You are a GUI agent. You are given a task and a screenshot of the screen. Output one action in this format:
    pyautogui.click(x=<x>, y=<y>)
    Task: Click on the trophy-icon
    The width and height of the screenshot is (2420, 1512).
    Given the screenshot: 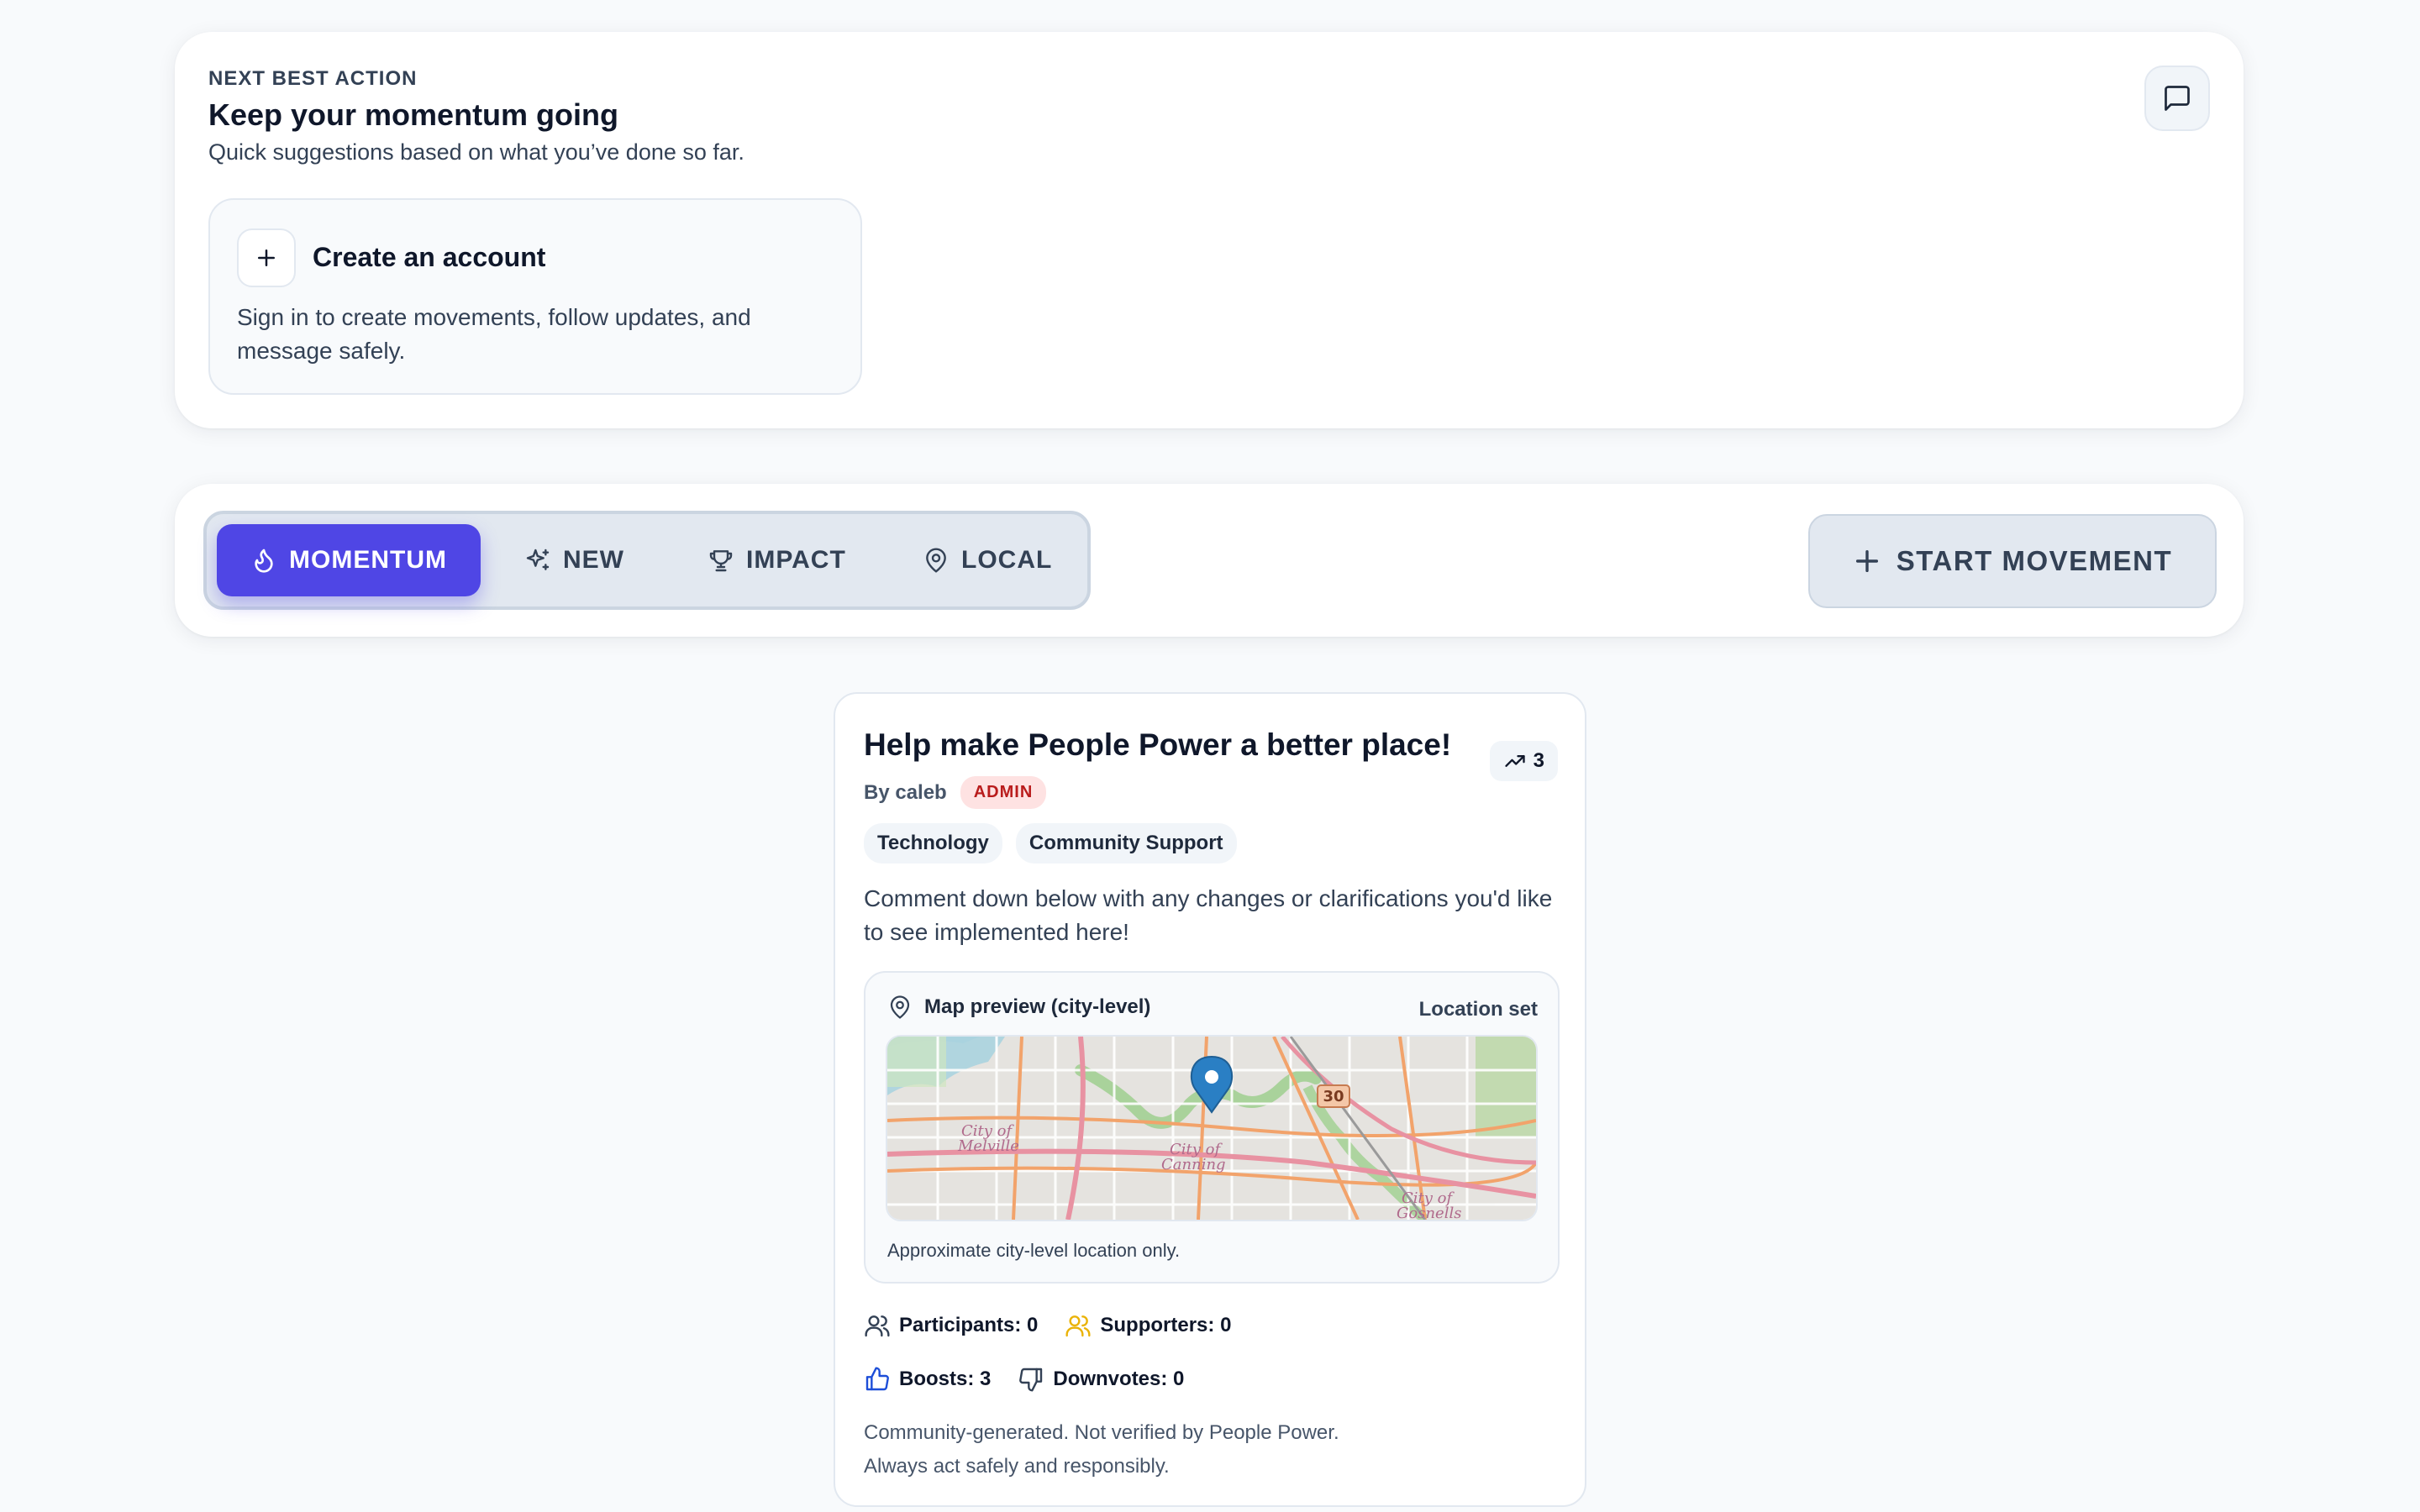 What is the action you would take?
    pyautogui.click(x=721, y=561)
    